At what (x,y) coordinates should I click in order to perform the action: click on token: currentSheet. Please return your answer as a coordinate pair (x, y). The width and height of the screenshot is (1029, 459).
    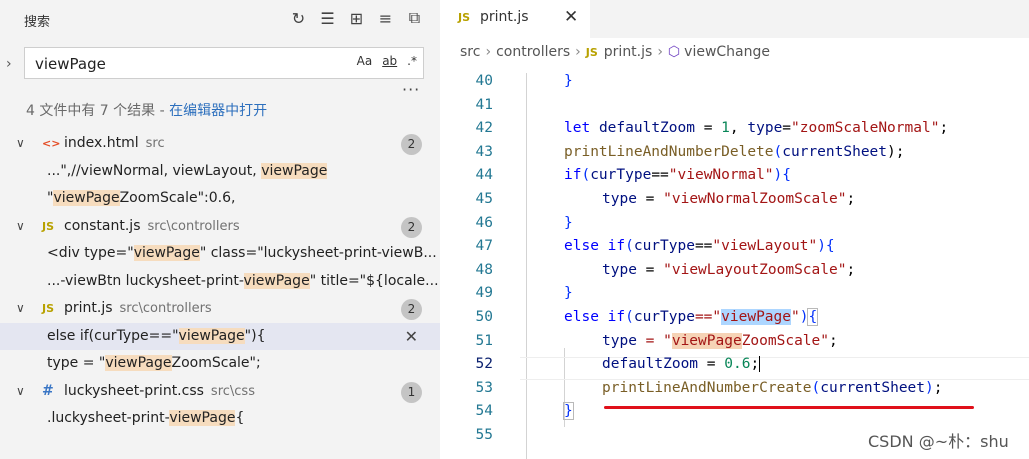
    Looking at the image, I should click on (873, 387).